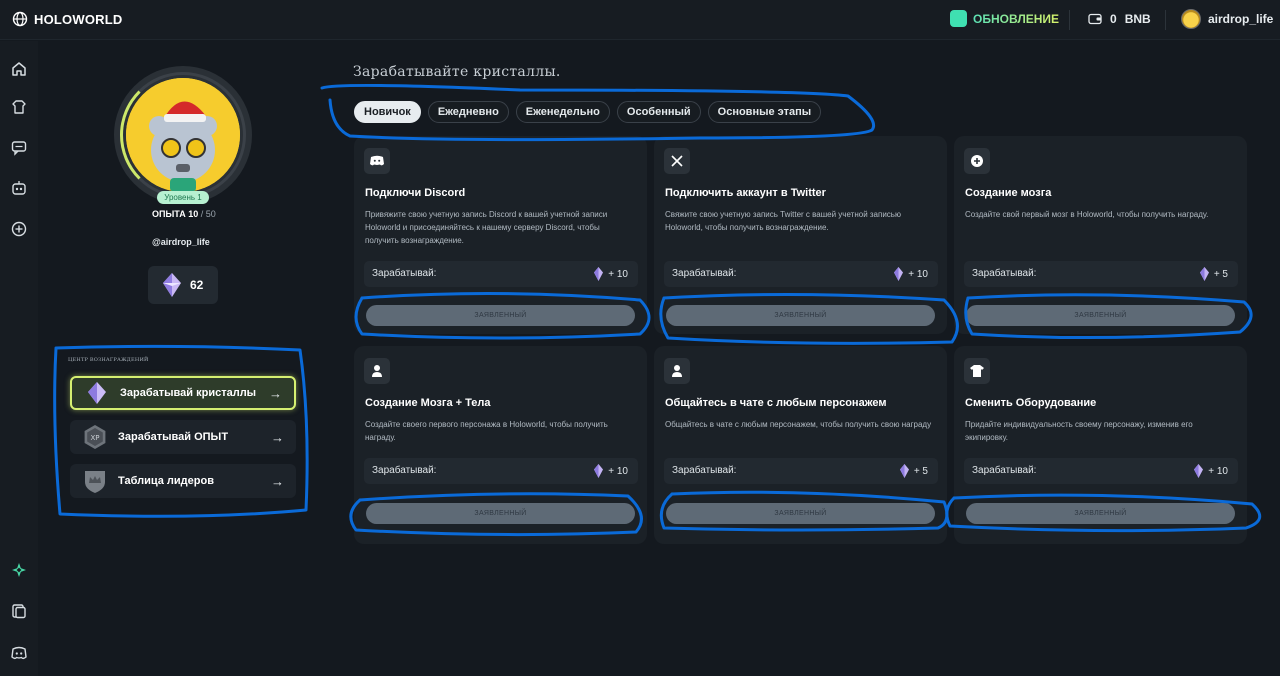  I want to click on task-title: Создание Мозга + Тела, so click(428, 403).